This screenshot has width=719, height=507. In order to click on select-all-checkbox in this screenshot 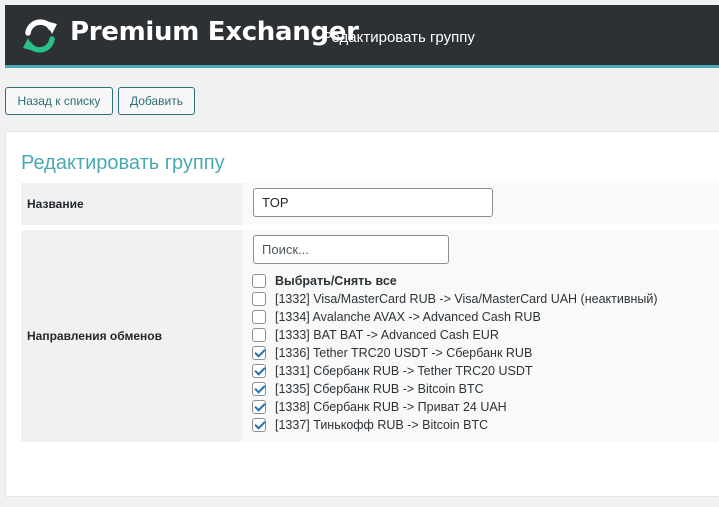, I will do `click(259, 281)`.